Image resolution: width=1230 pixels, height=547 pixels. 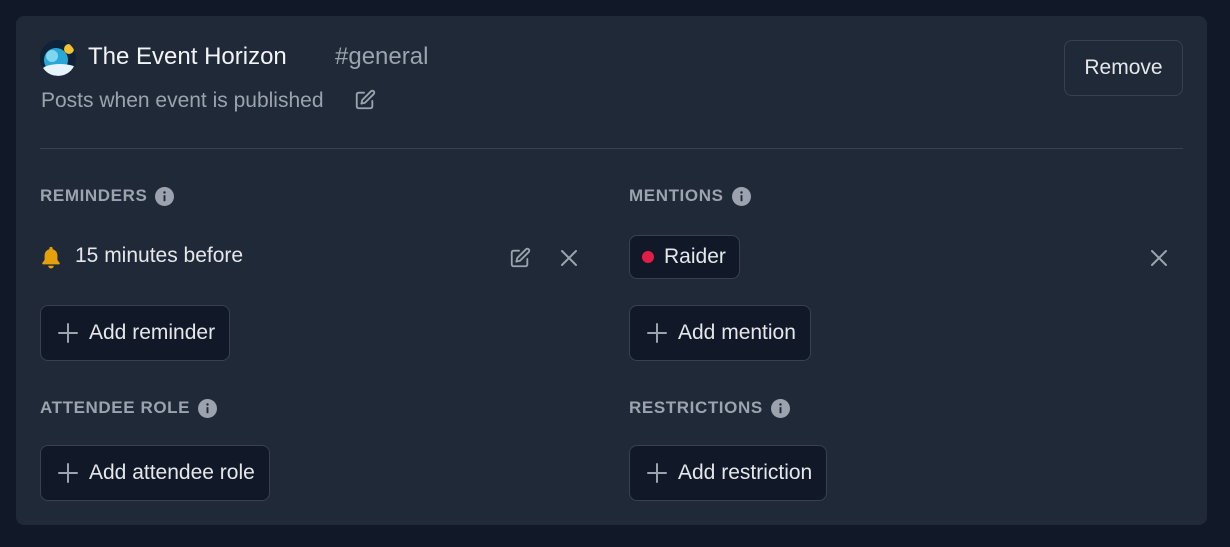 I want to click on reminder-label: 15 minutes before, so click(x=159, y=255).